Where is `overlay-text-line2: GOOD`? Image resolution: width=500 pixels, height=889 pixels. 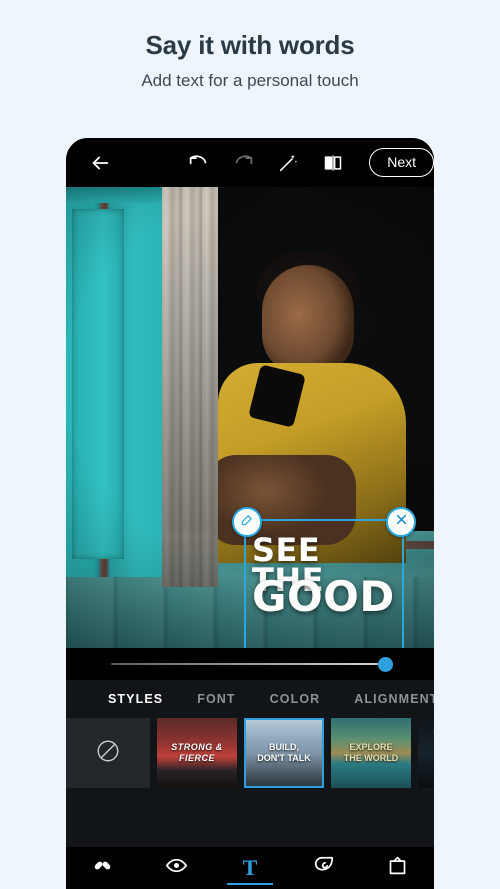 overlay-text-line2: GOOD is located at coordinates (323, 596).